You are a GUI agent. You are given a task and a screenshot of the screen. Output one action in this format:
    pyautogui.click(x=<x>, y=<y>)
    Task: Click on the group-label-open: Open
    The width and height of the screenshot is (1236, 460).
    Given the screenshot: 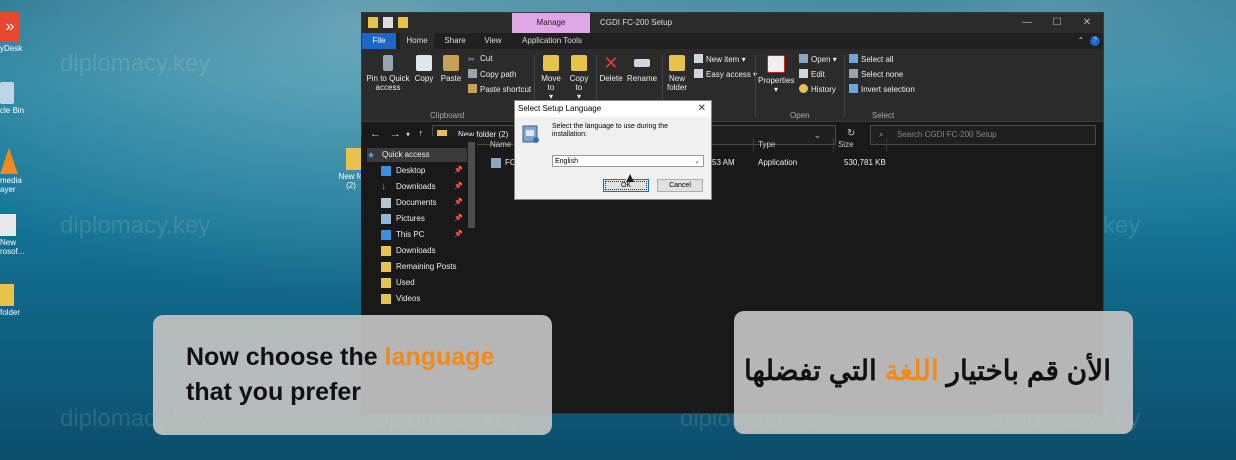 What is the action you would take?
    pyautogui.click(x=800, y=115)
    